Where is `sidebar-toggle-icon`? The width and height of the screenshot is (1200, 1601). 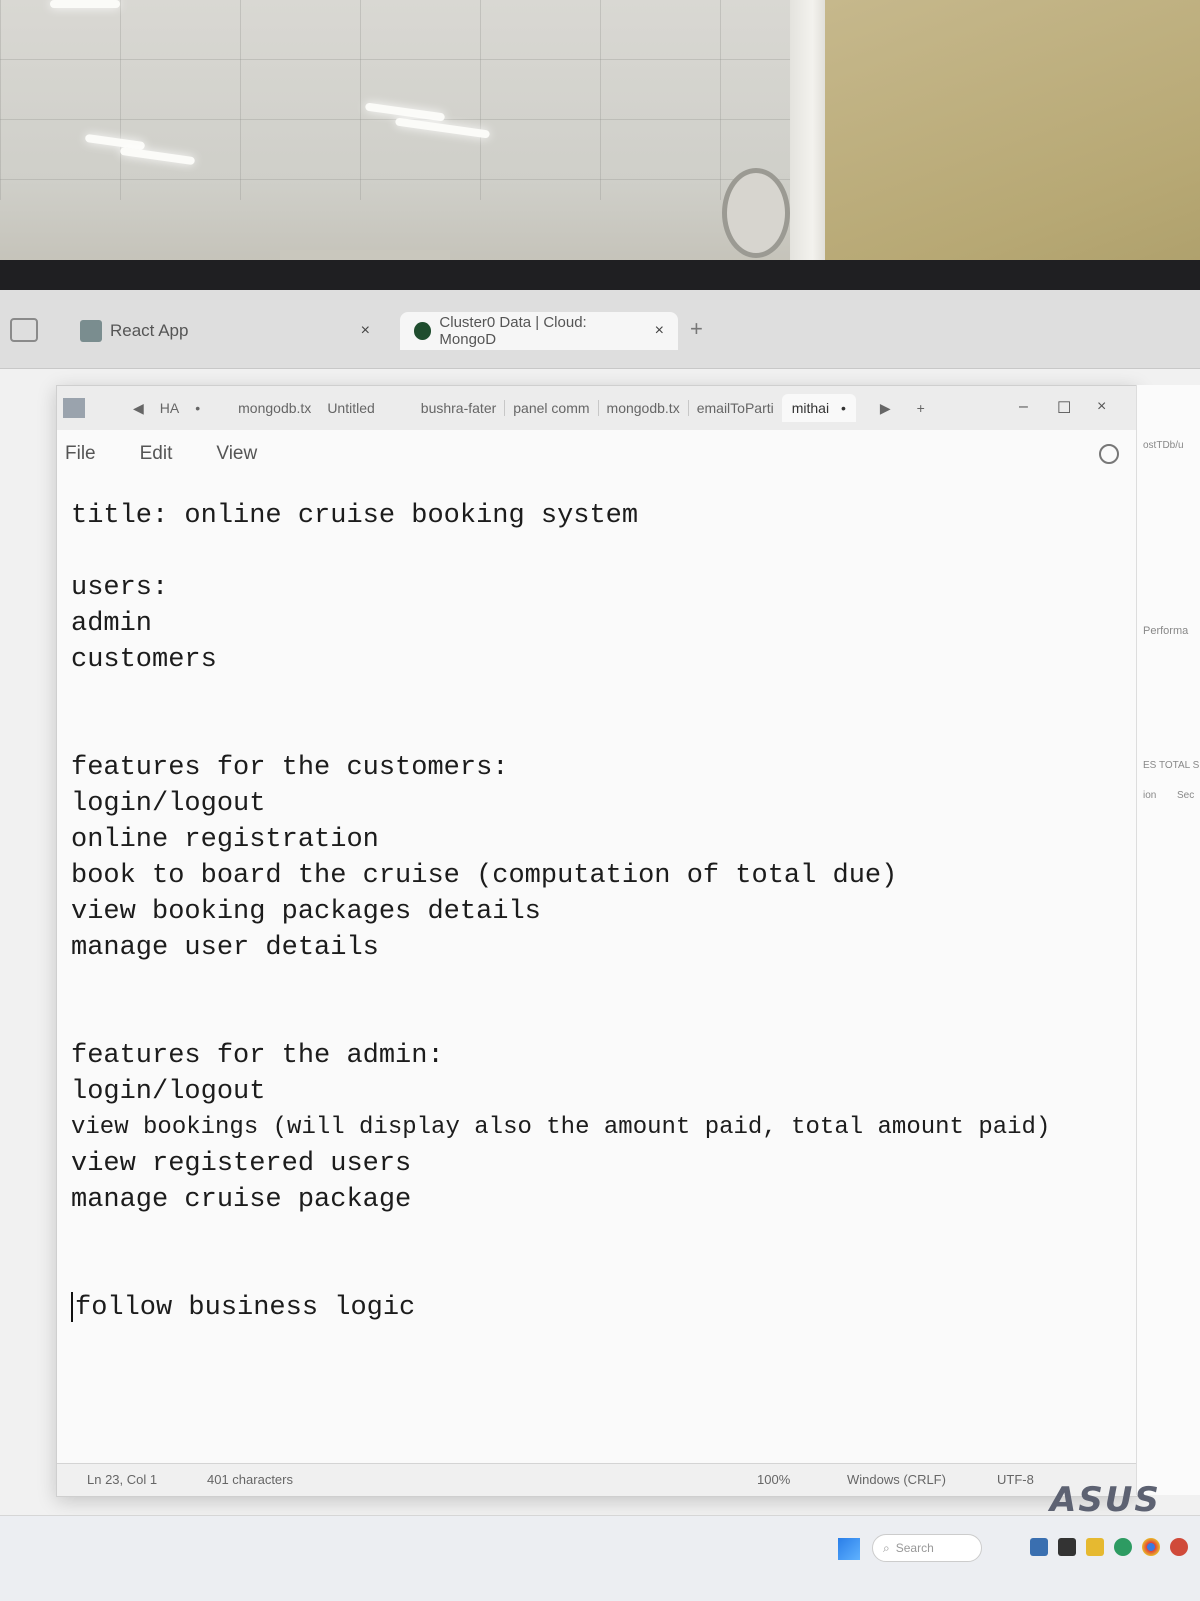 sidebar-toggle-icon is located at coordinates (24, 330).